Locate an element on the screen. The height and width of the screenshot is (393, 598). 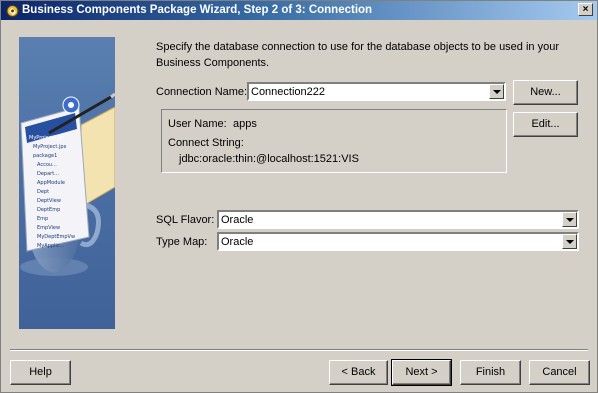
connection-name-value: Connection222 is located at coordinates (288, 92).